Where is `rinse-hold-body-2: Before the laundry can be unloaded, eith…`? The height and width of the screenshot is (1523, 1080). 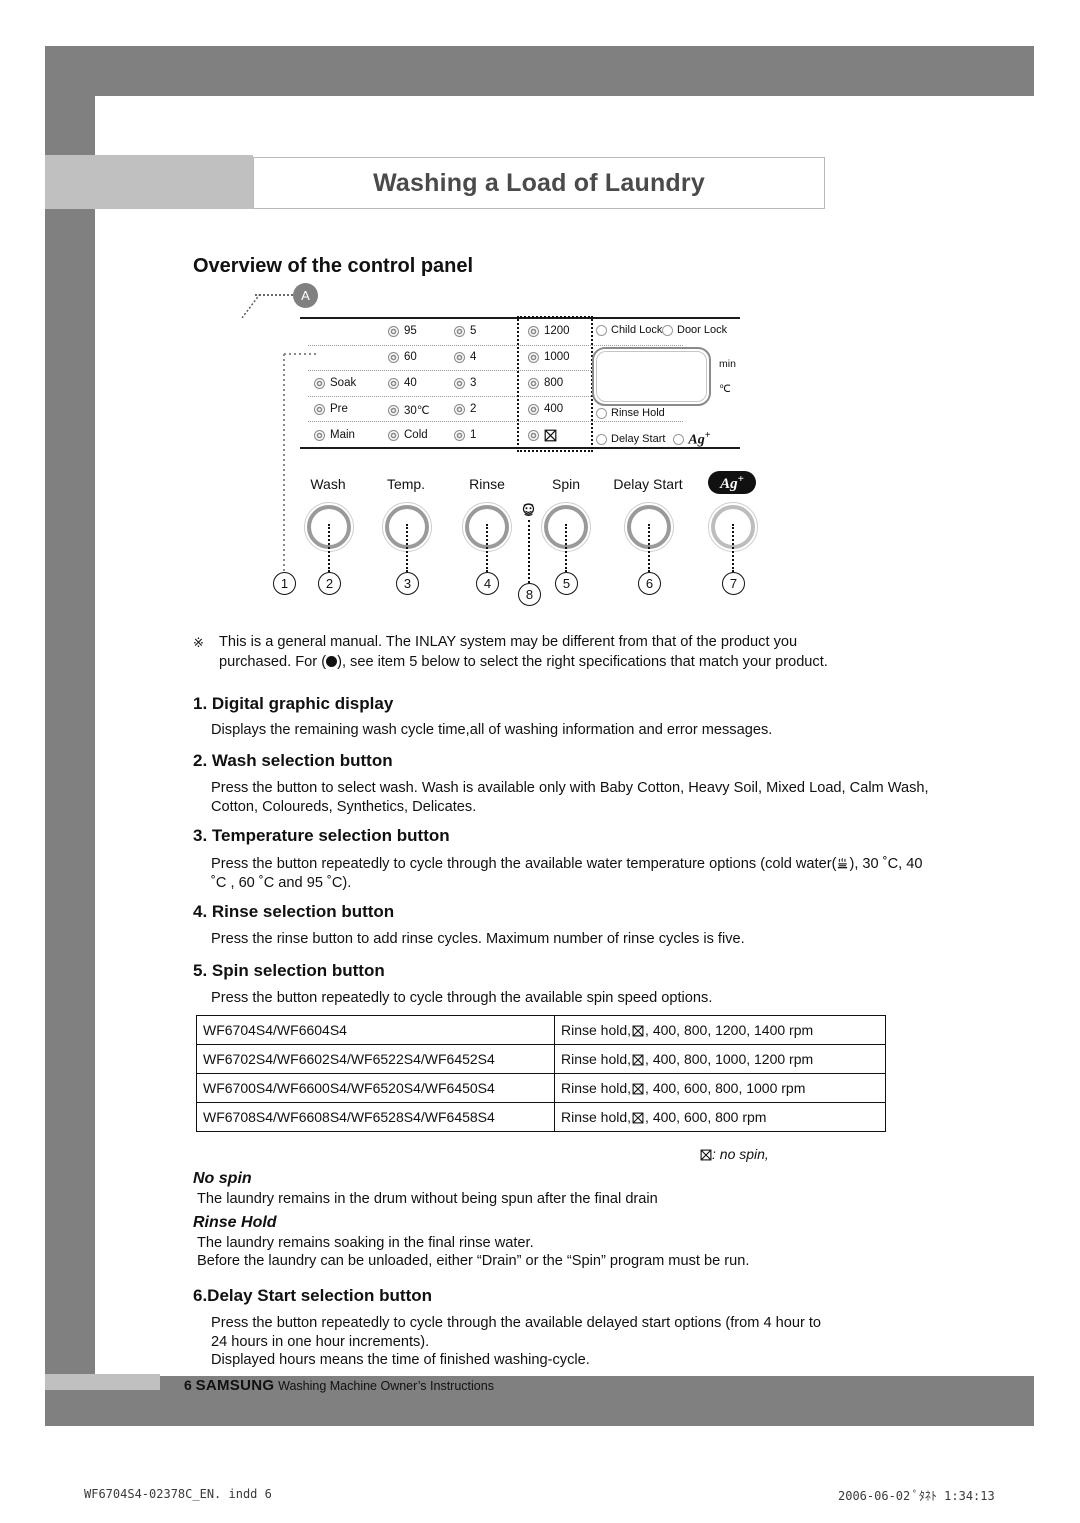
rinse-hold-body-2: Before the laundry can be unloaded, eith… is located at coordinates (473, 1261).